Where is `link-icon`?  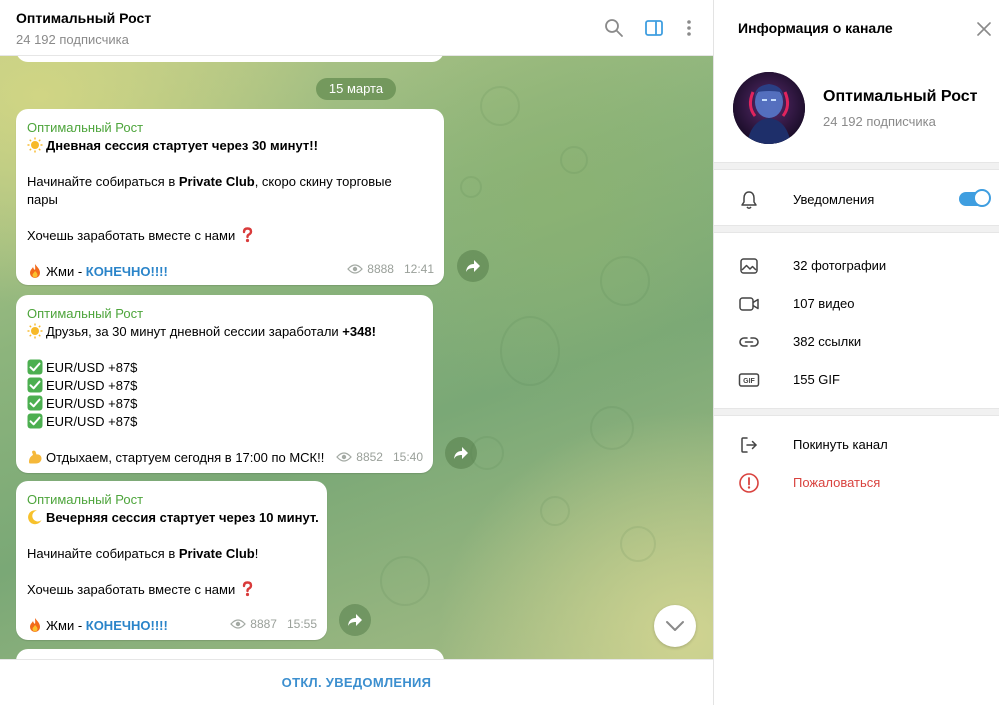 link-icon is located at coordinates (749, 342).